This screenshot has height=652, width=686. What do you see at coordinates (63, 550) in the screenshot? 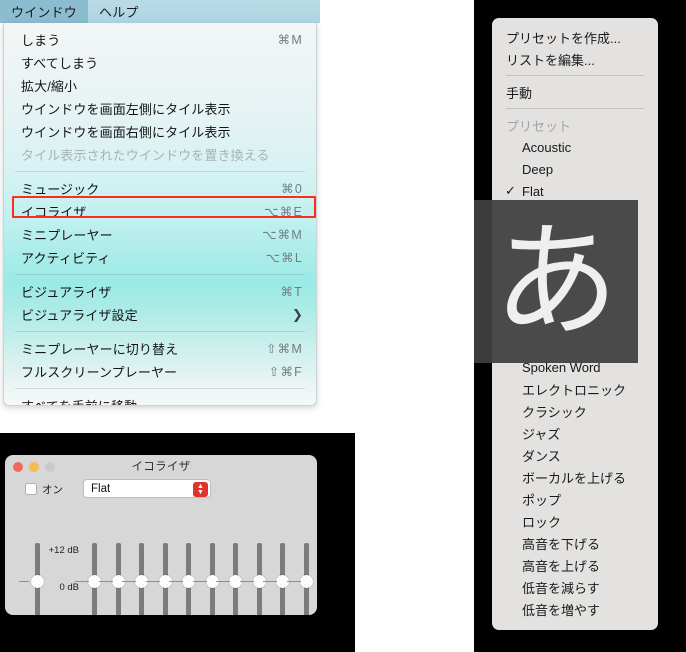
I see `db-max-label: +12 dB` at bounding box center [63, 550].